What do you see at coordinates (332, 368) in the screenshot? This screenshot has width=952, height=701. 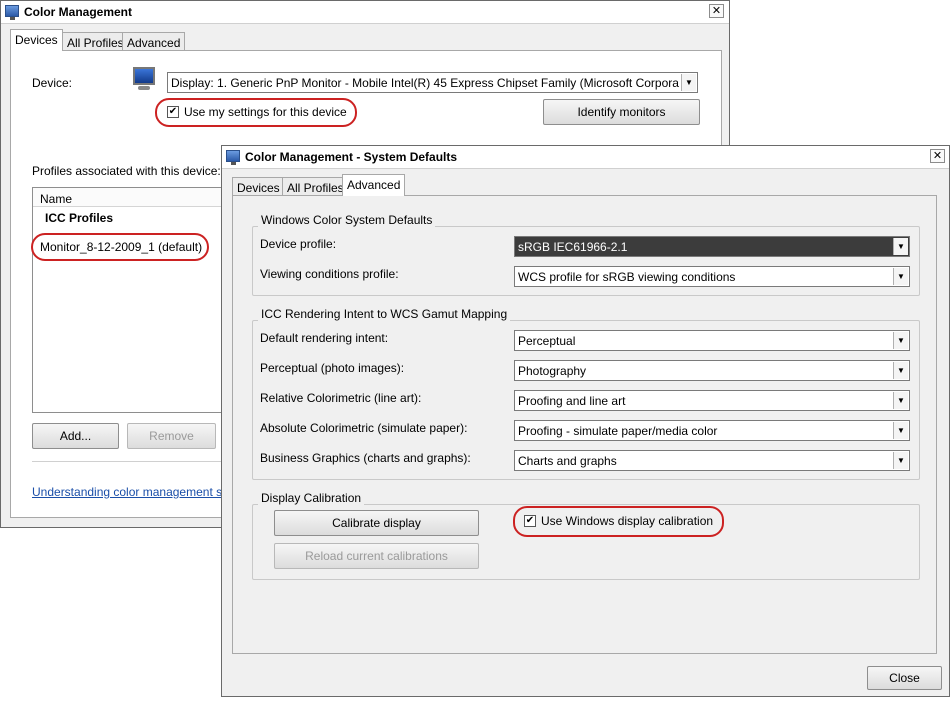 I see `perceptual-label: Perceptual (photo images):` at bounding box center [332, 368].